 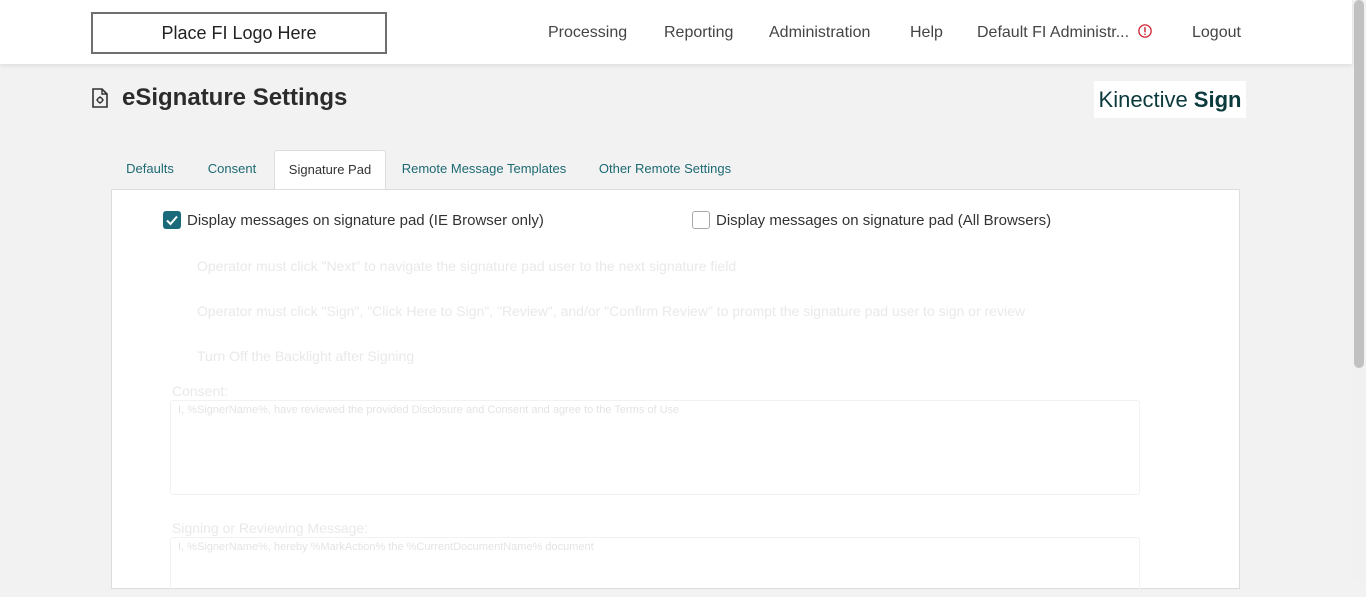 What do you see at coordinates (819, 33) in the screenshot?
I see `nav-administration: Administration` at bounding box center [819, 33].